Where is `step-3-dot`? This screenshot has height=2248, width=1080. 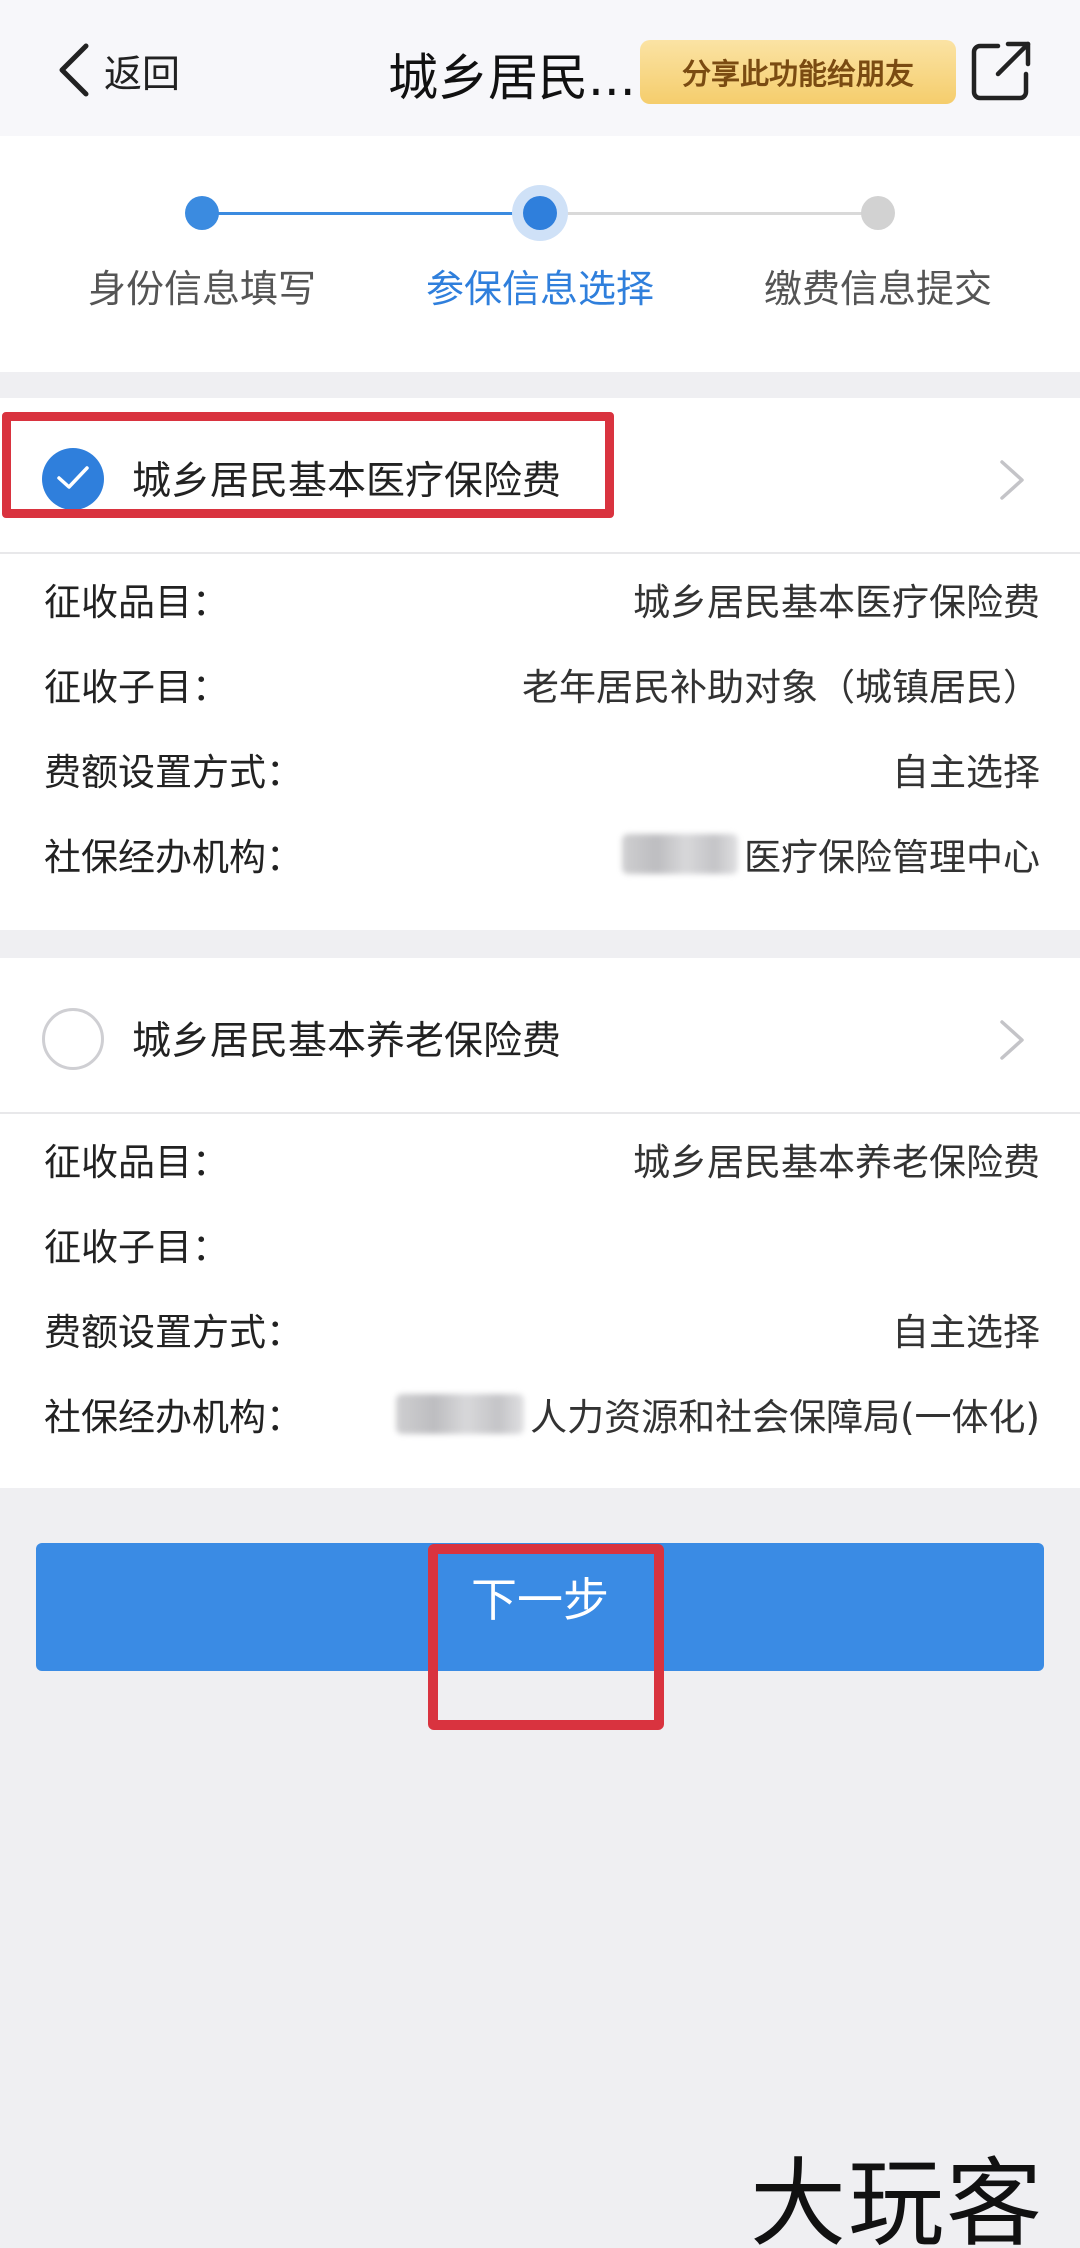
step-3-dot is located at coordinates (878, 213).